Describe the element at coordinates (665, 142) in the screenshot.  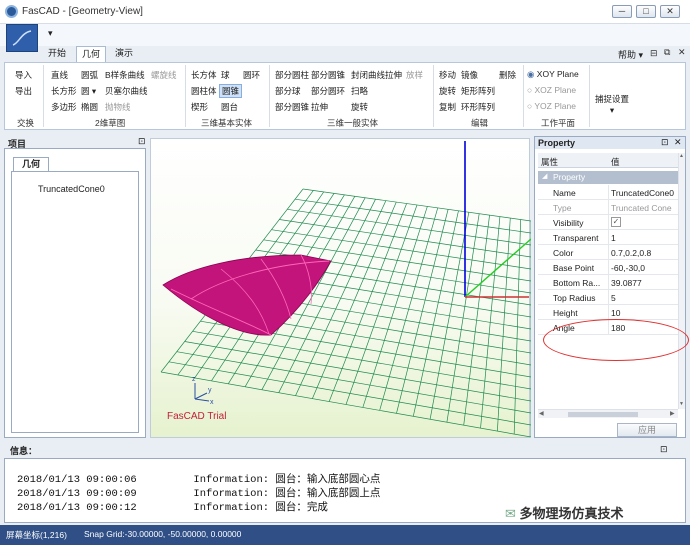
I see `property-pin-icon: ⊡` at that location.